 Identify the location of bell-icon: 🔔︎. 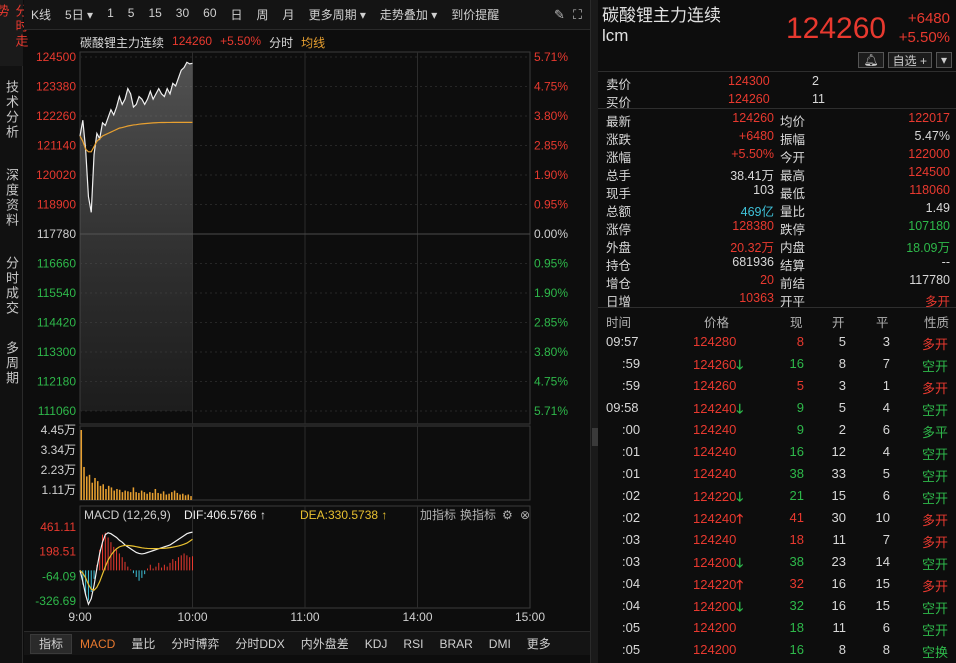
(871, 60).